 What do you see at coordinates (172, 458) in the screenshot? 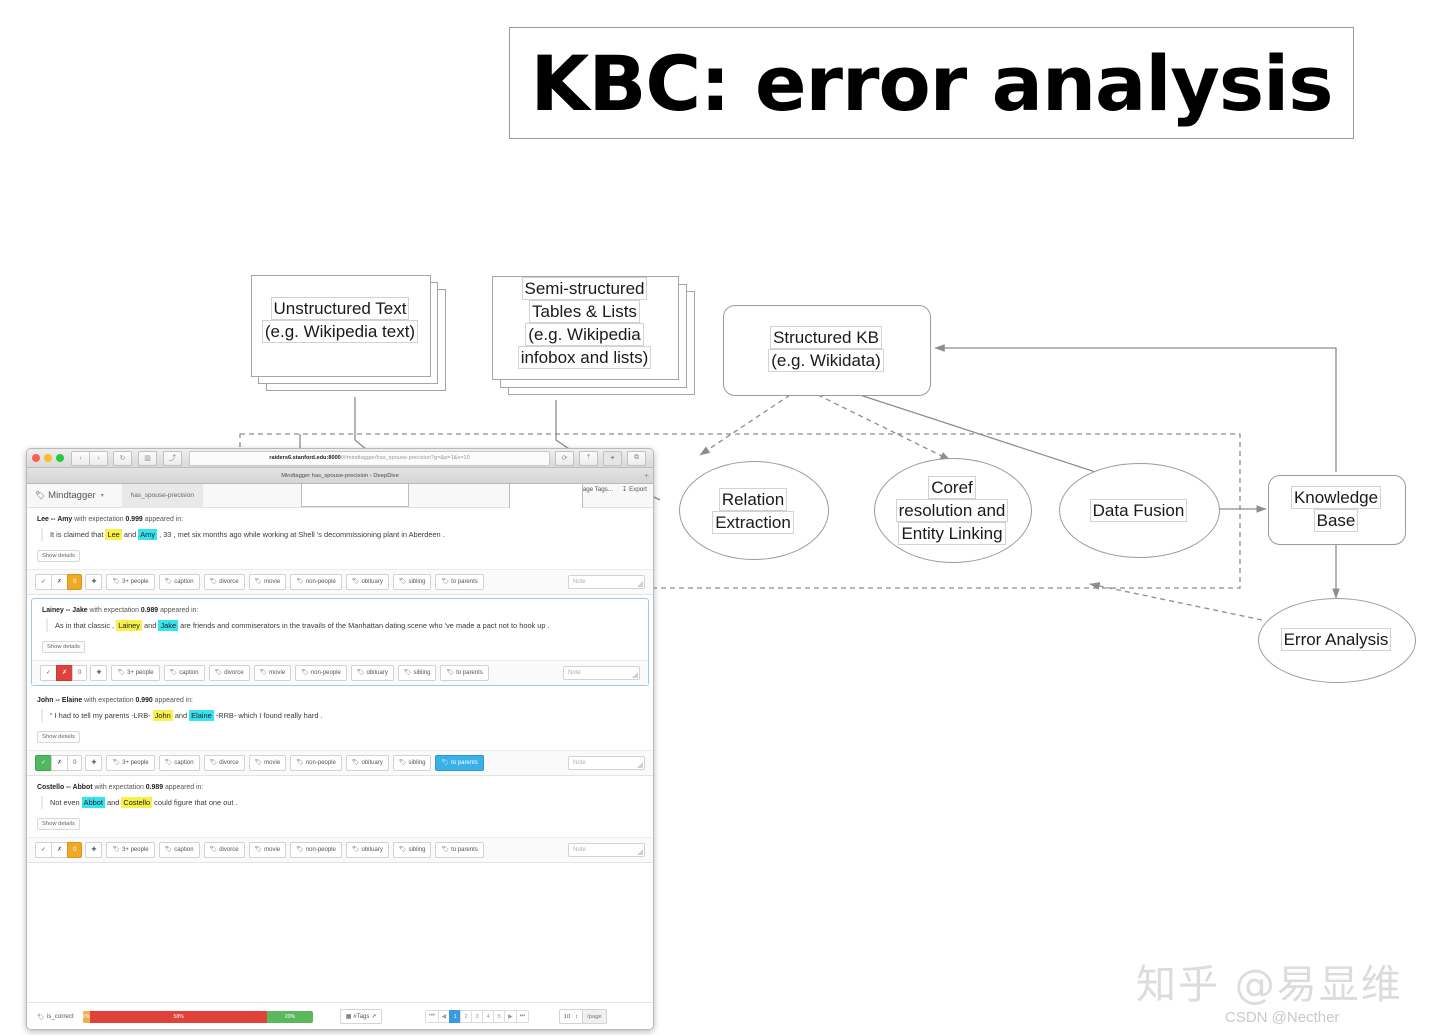
I see `share-icon: ⤴` at bounding box center [172, 458].